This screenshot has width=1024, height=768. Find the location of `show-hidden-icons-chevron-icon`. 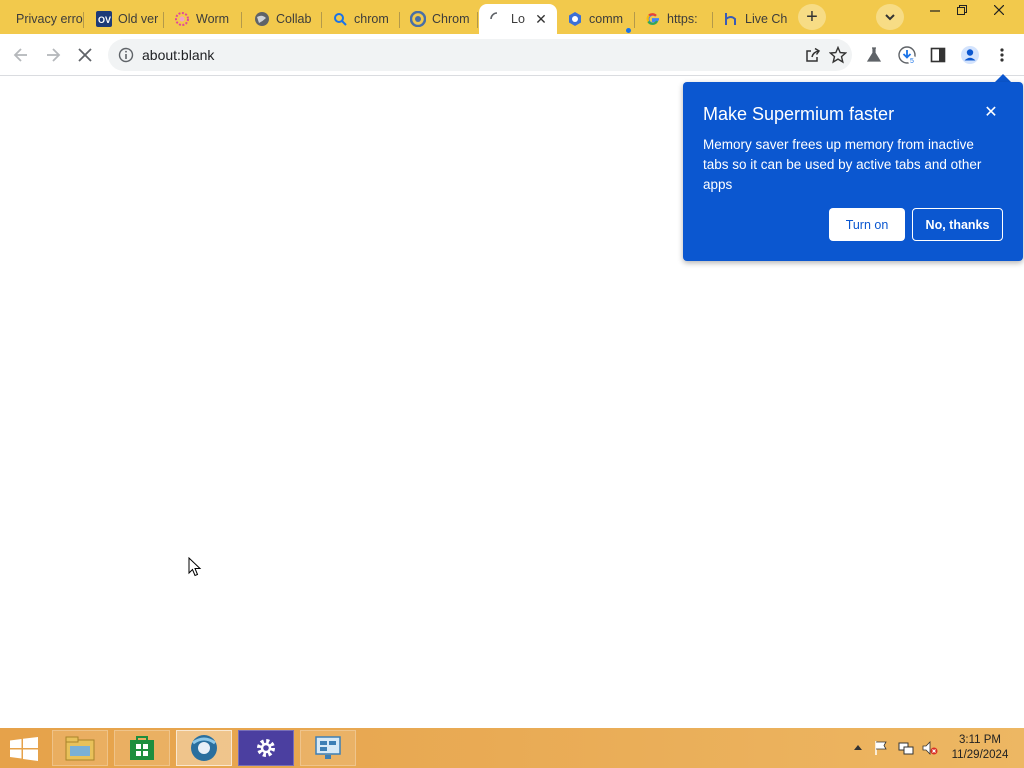

show-hidden-icons-chevron-icon is located at coordinates (858, 748).